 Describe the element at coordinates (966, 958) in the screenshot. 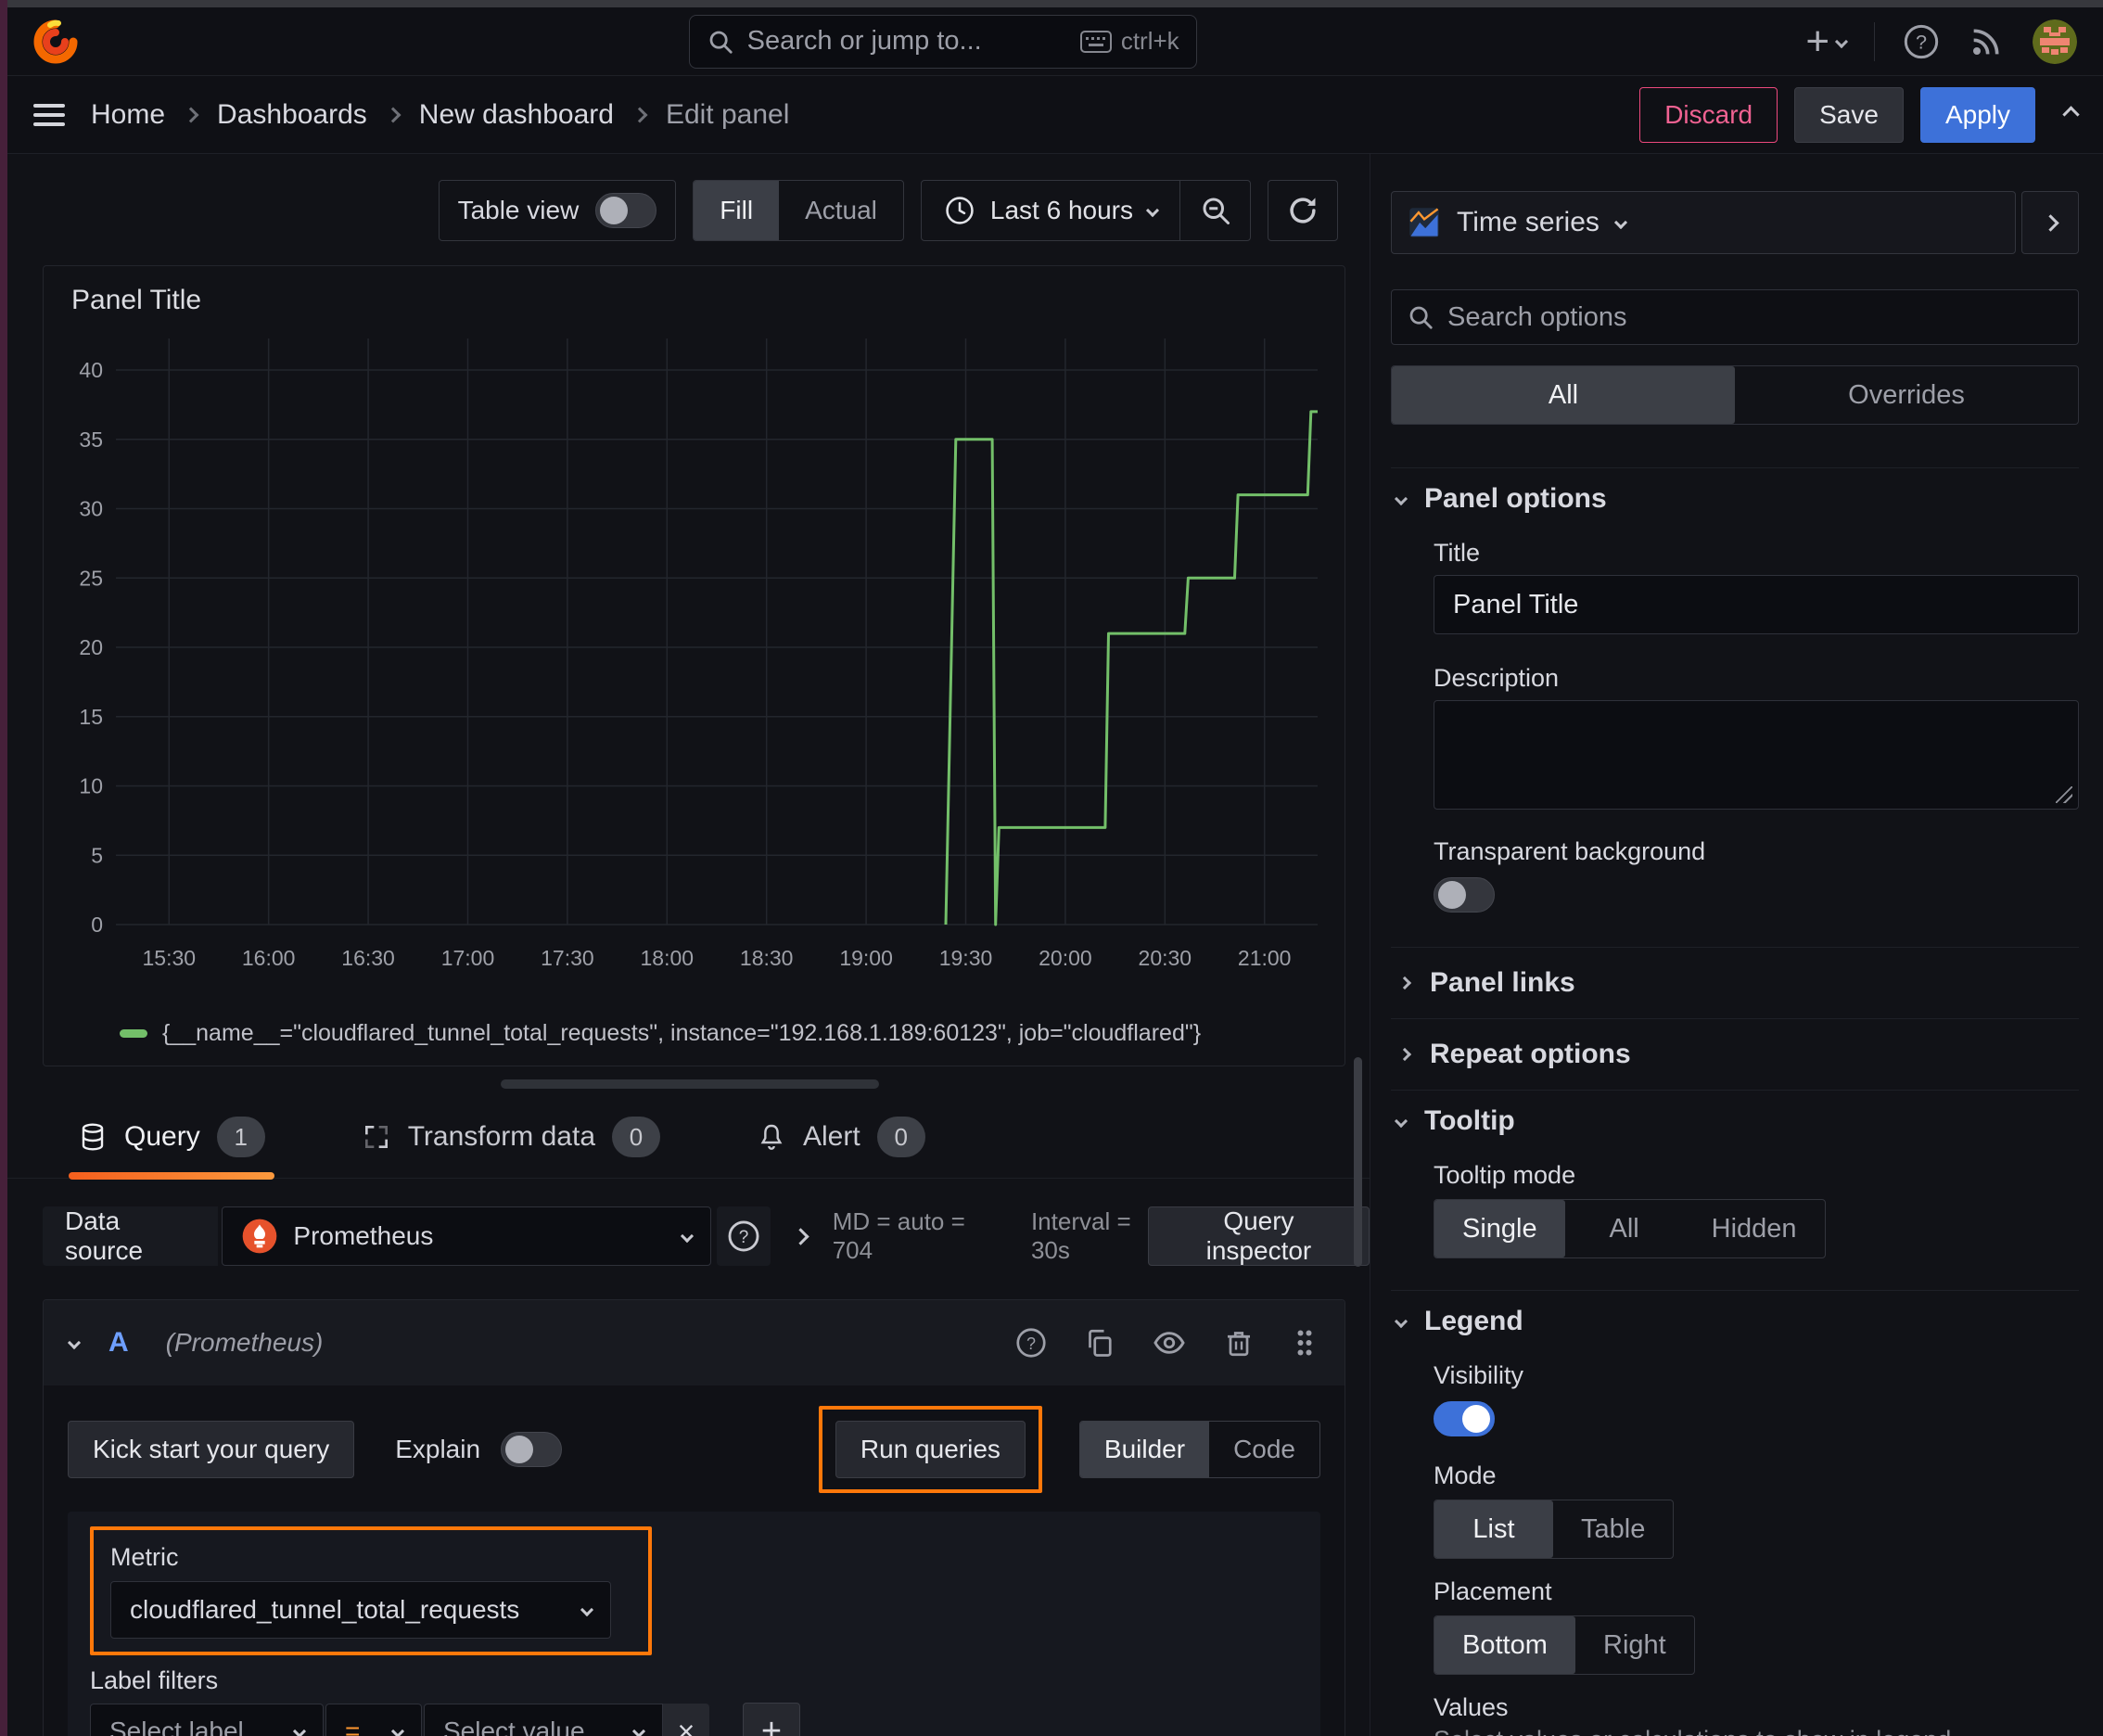

I see `x-tick-label: 19:30` at that location.